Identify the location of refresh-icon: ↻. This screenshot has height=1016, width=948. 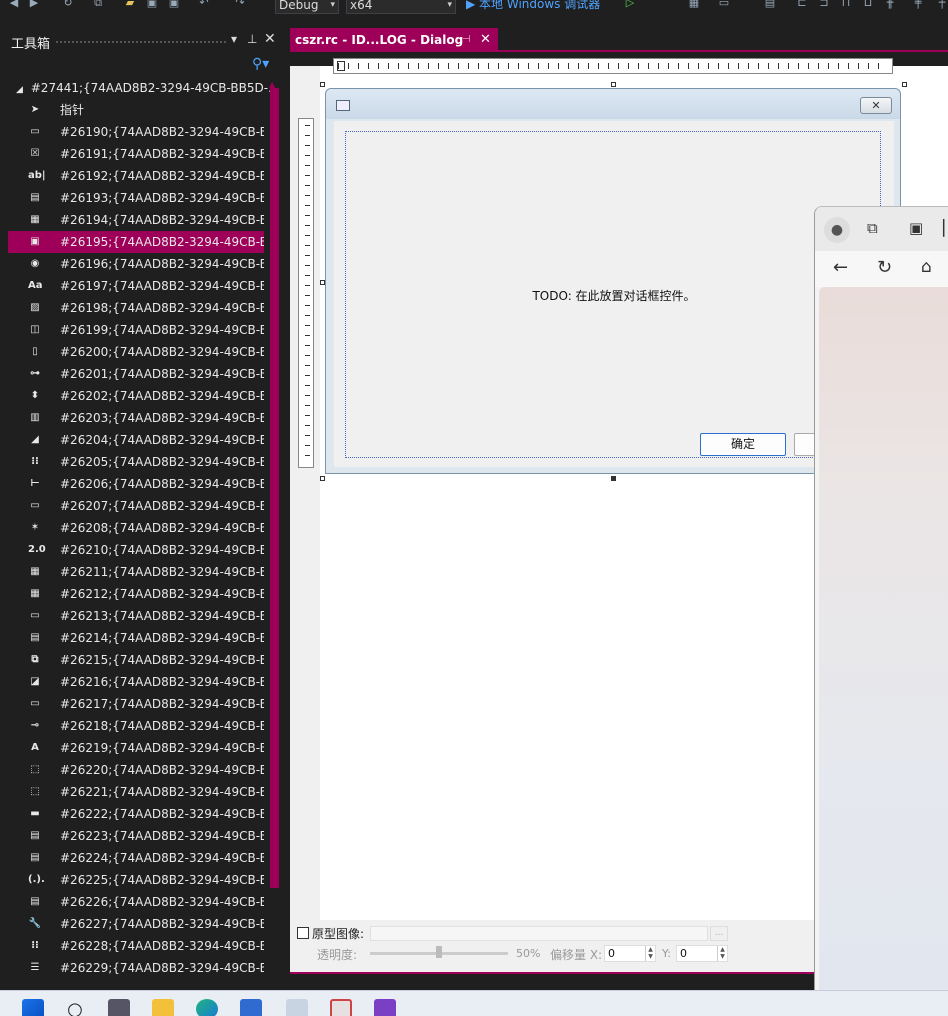
(884, 267).